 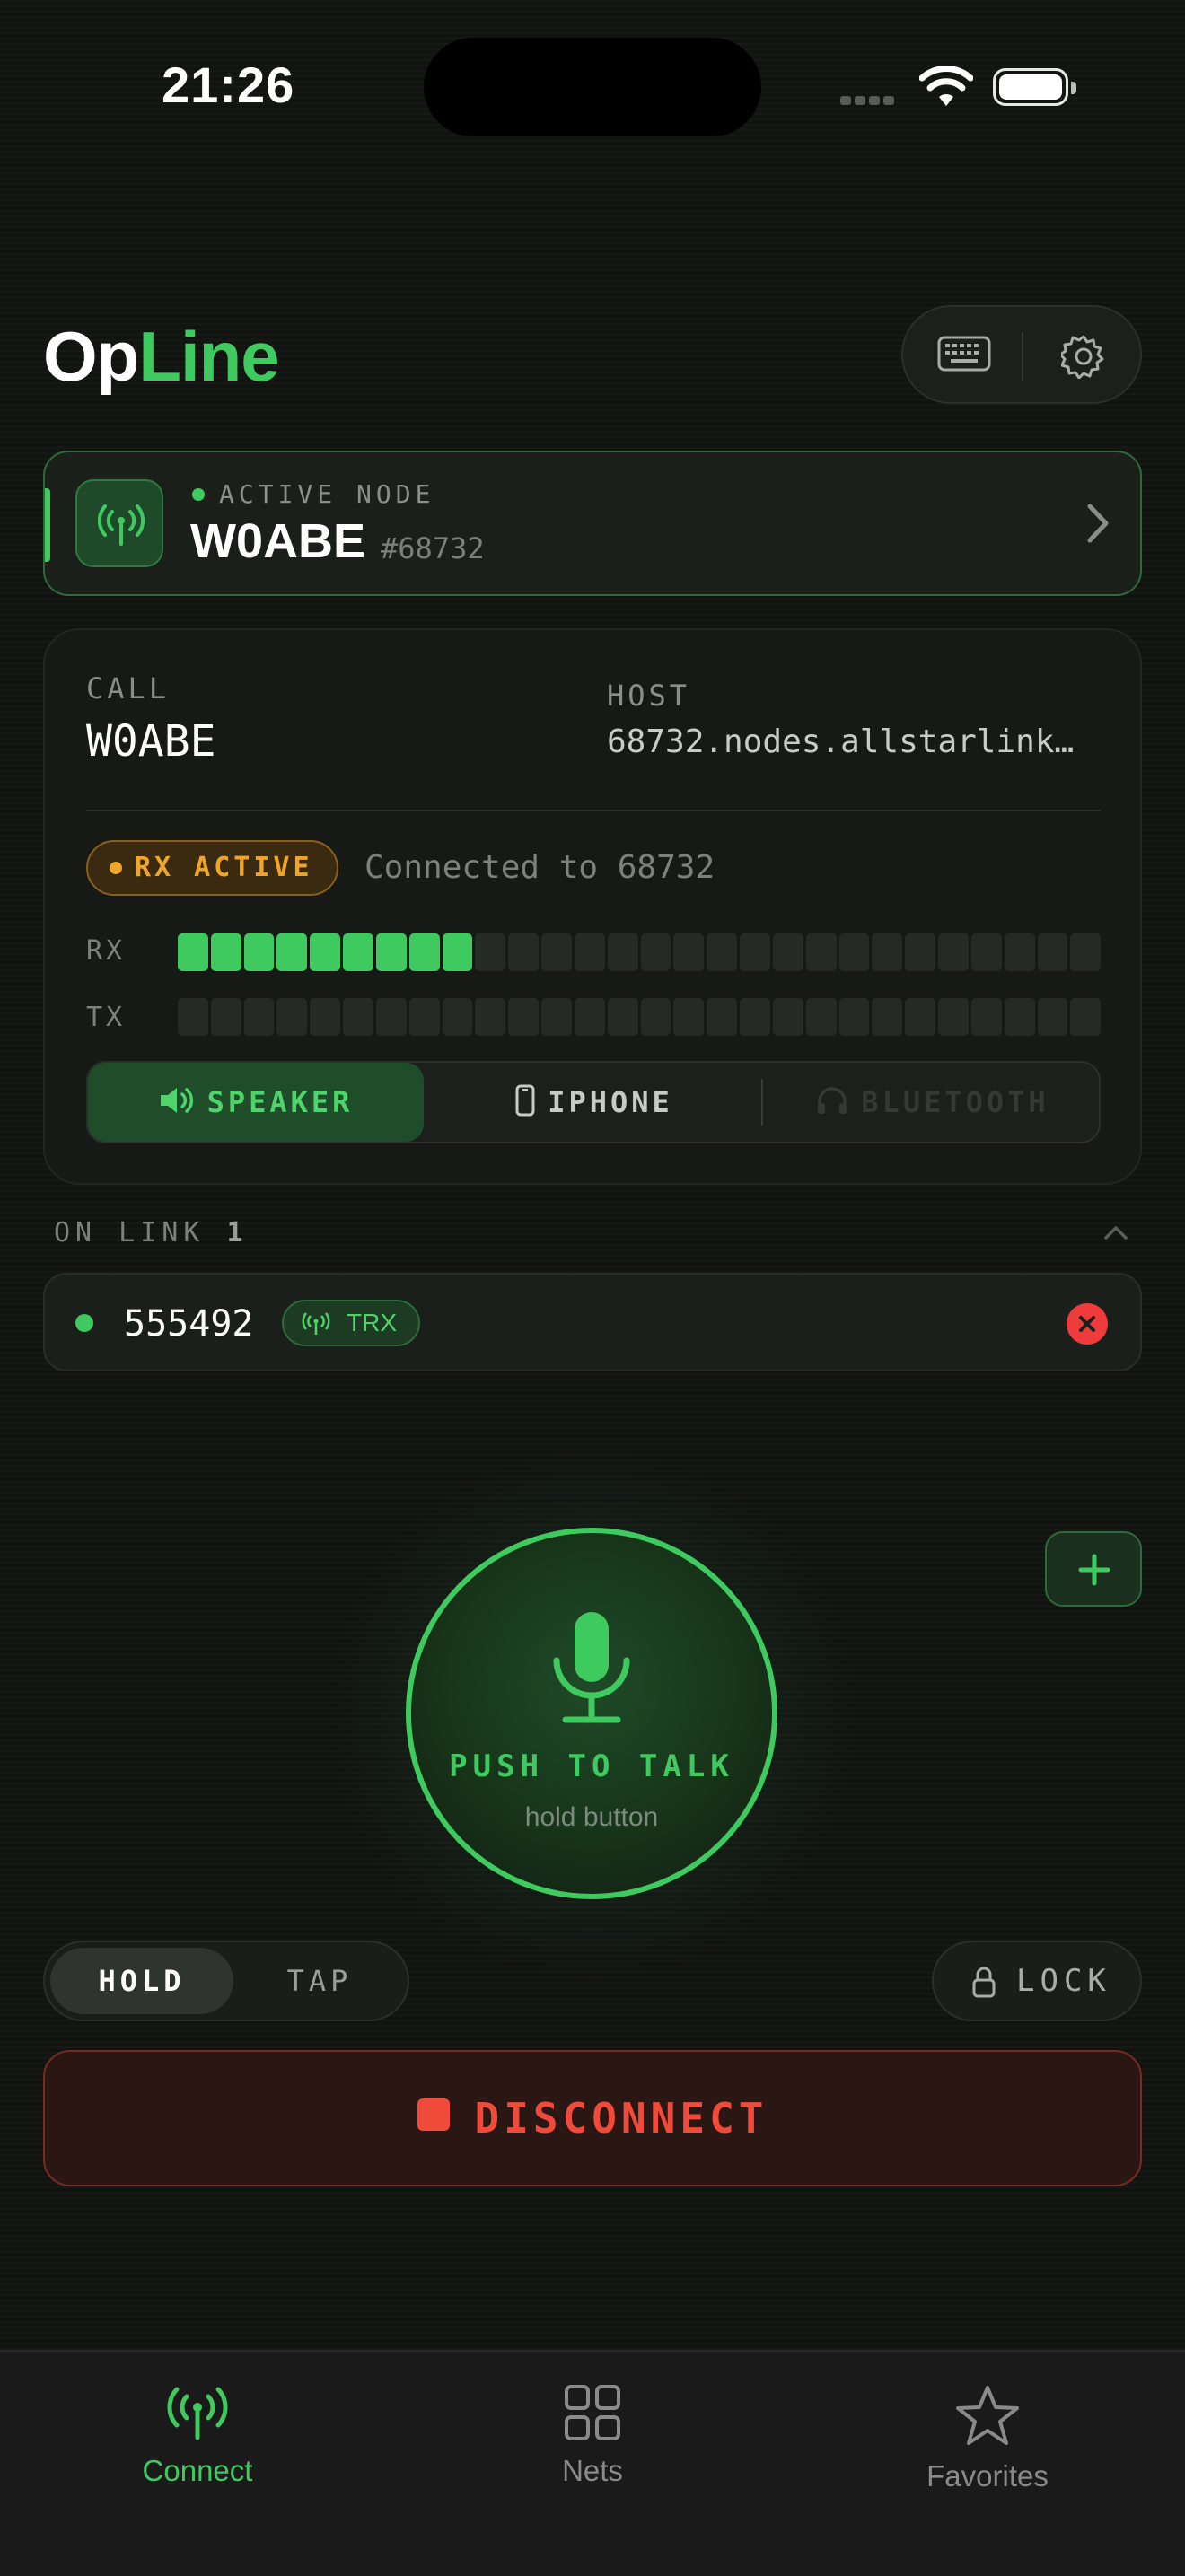 I want to click on active-node-number: #68732, so click(x=433, y=548).